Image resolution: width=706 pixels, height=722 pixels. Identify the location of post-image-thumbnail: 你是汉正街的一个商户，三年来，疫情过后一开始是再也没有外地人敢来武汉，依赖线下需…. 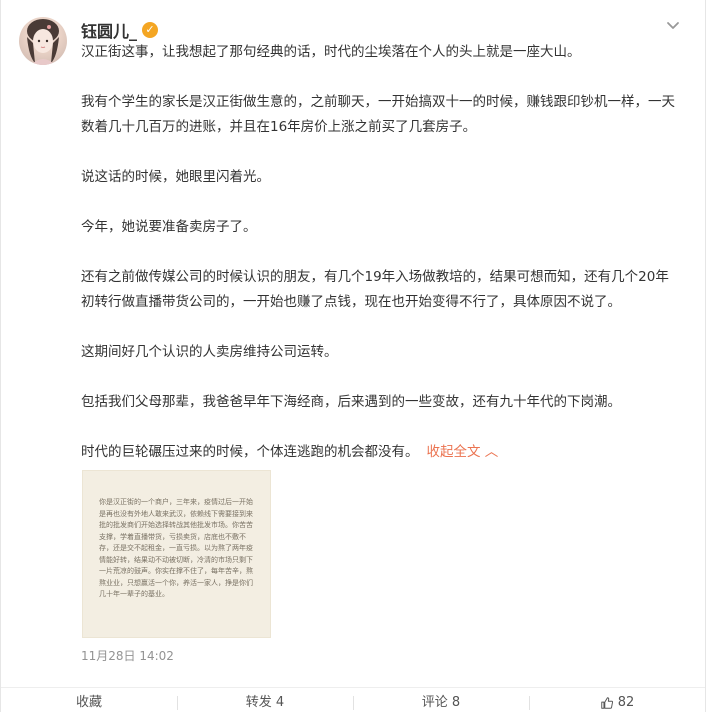
(176, 554).